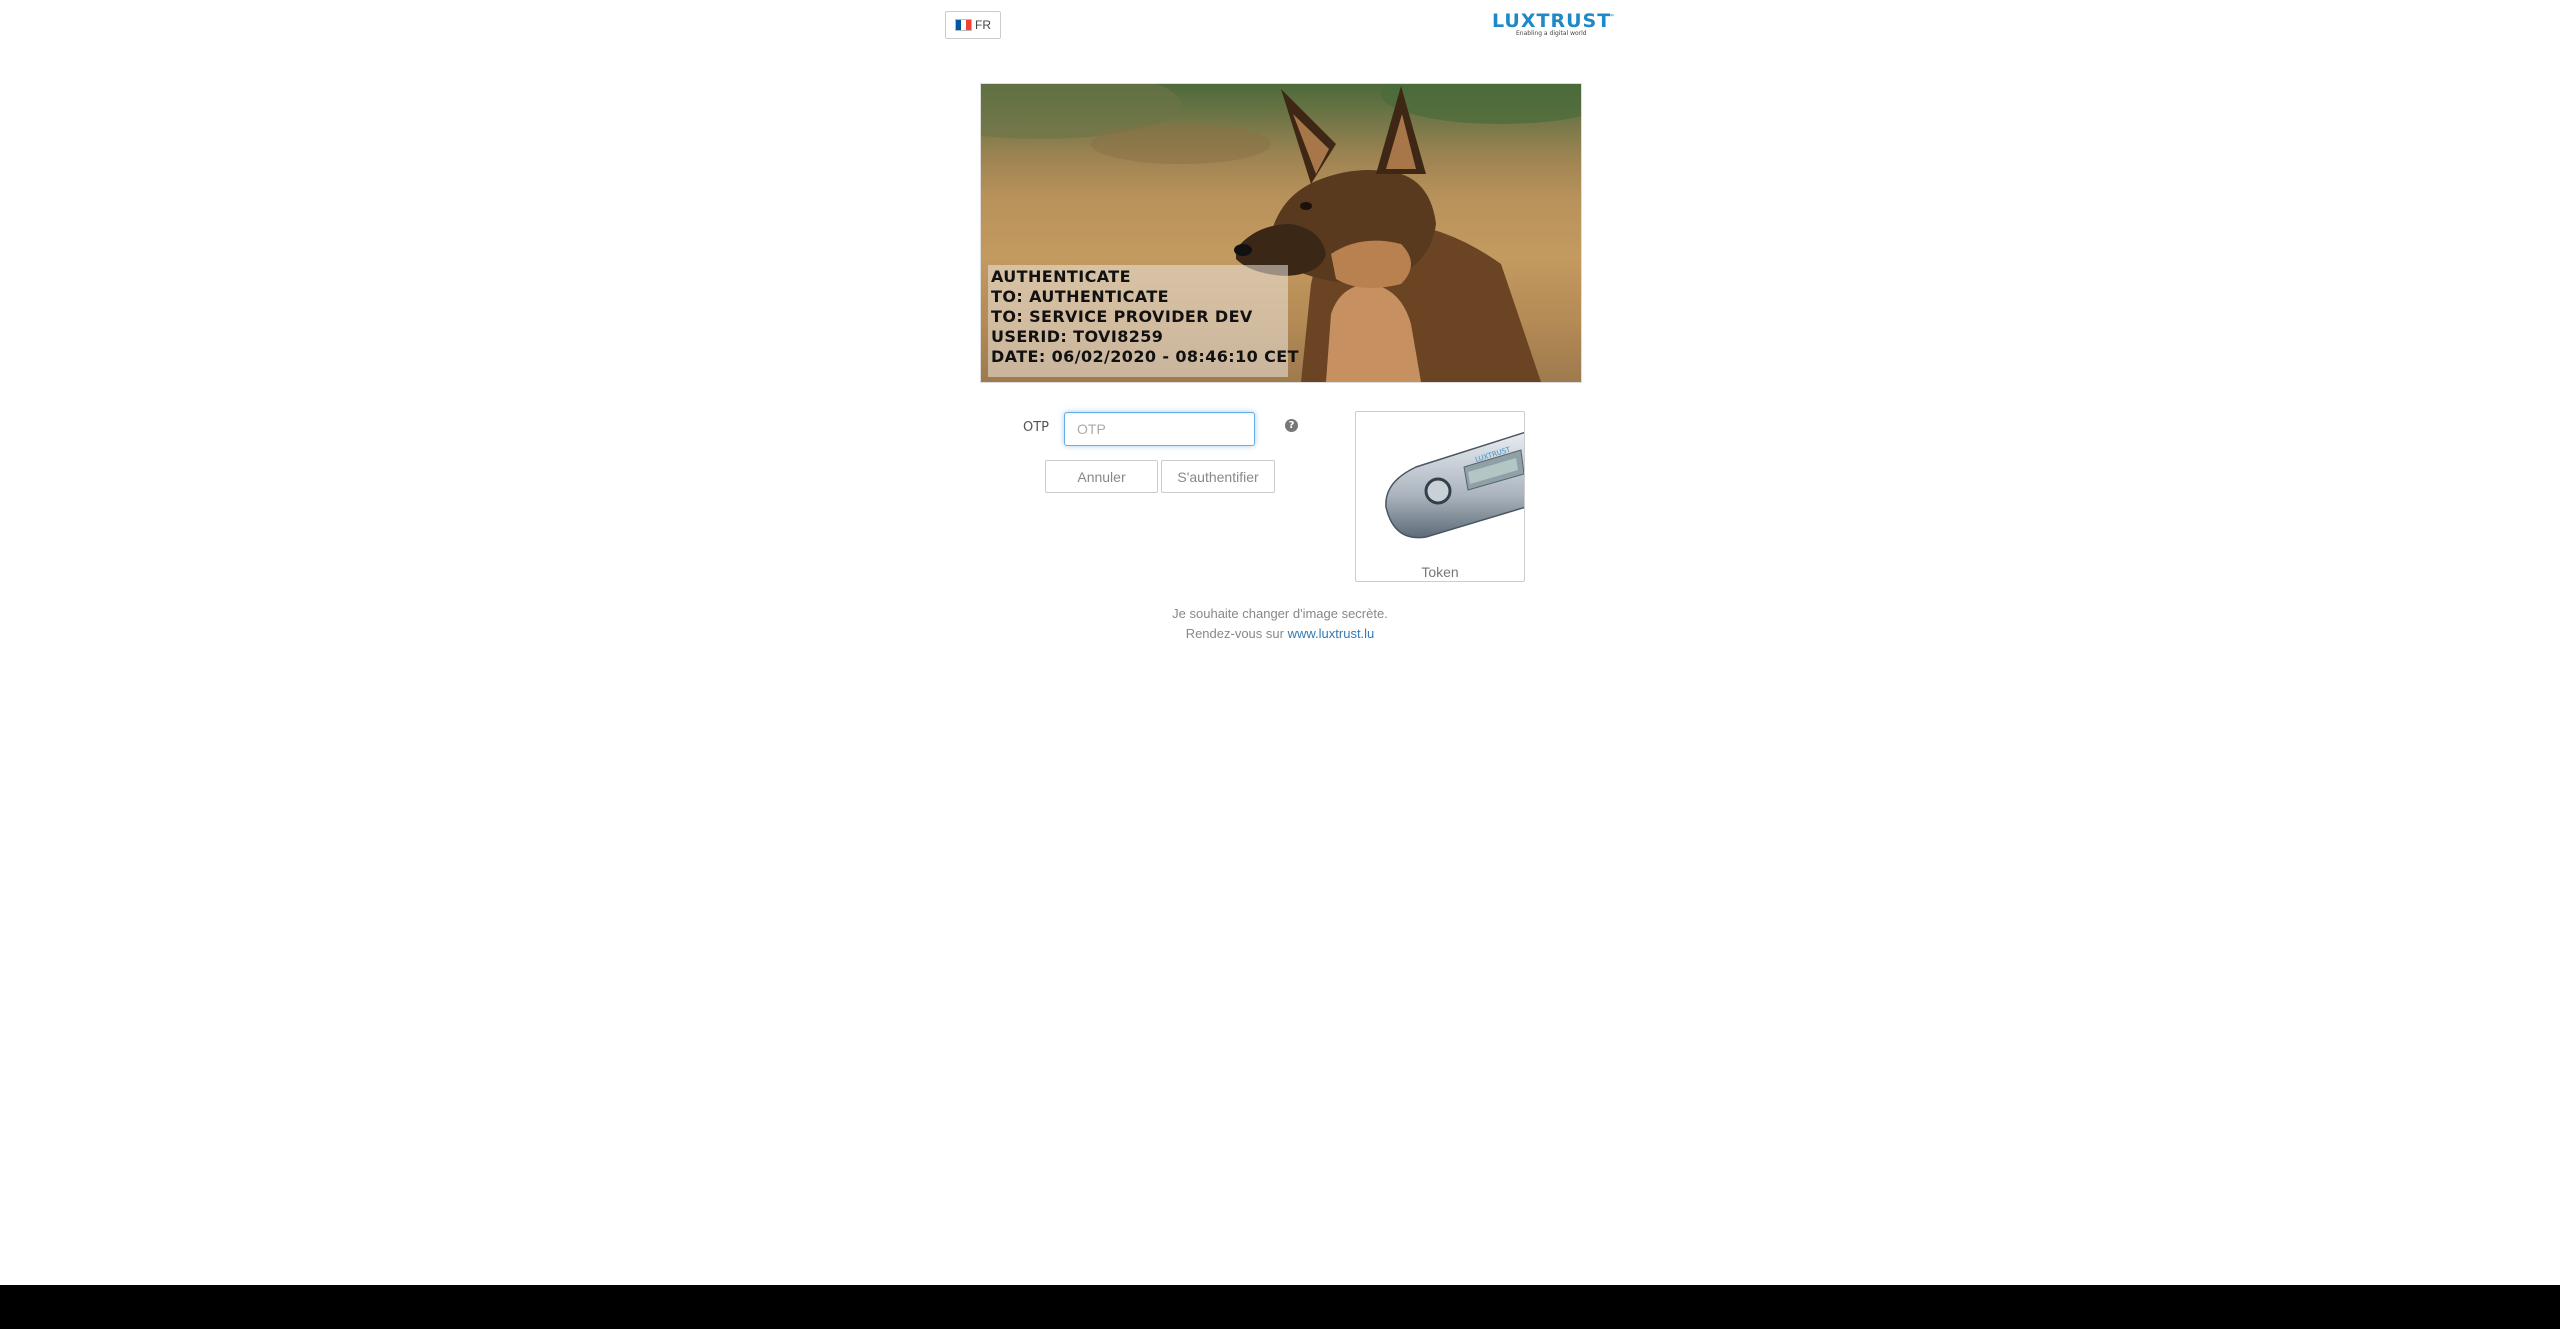 The width and height of the screenshot is (2560, 1329). I want to click on visit-prefix: Rendez-vous sur, so click(1234, 633).